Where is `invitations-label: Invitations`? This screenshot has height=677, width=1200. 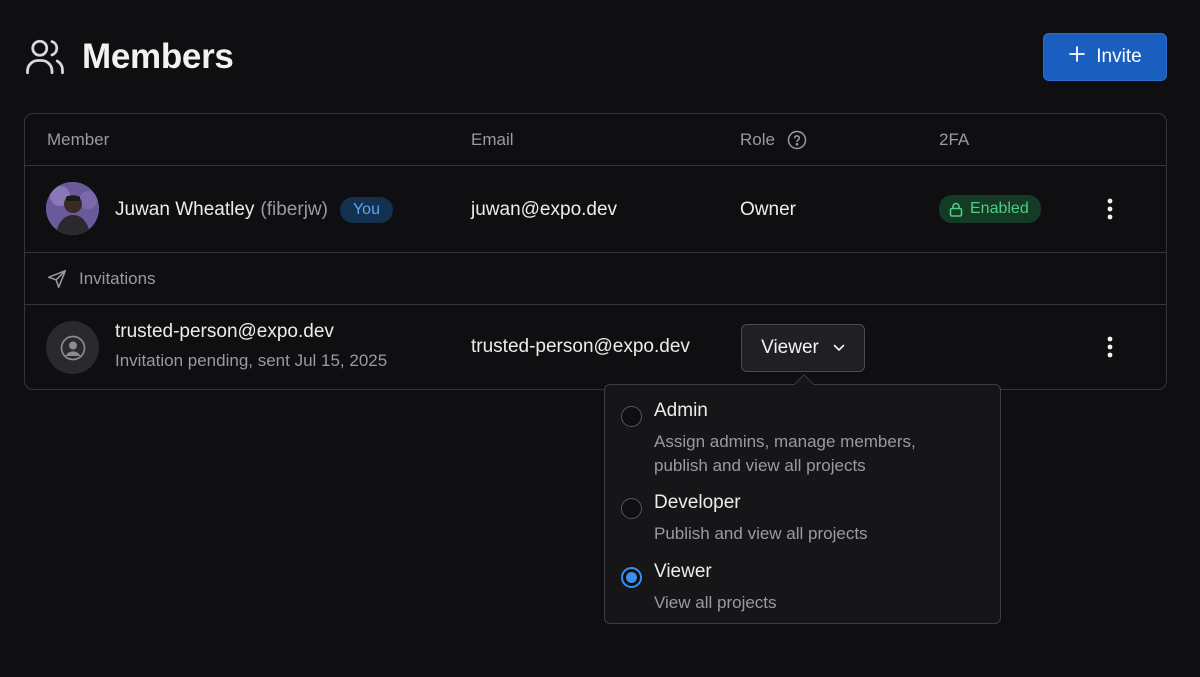
invitations-label: Invitations is located at coordinates (117, 278).